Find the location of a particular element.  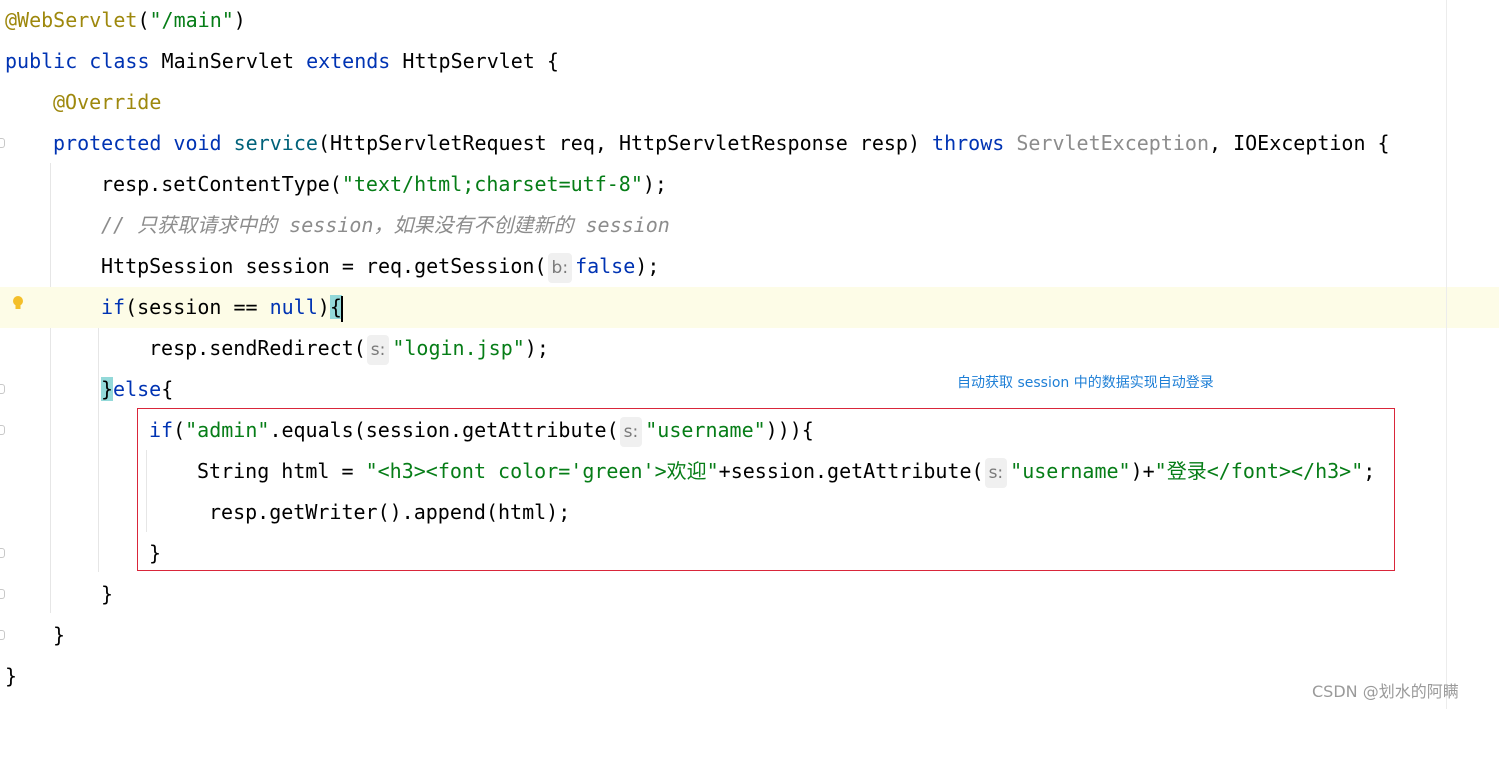

keyword-token: else is located at coordinates (137, 389).